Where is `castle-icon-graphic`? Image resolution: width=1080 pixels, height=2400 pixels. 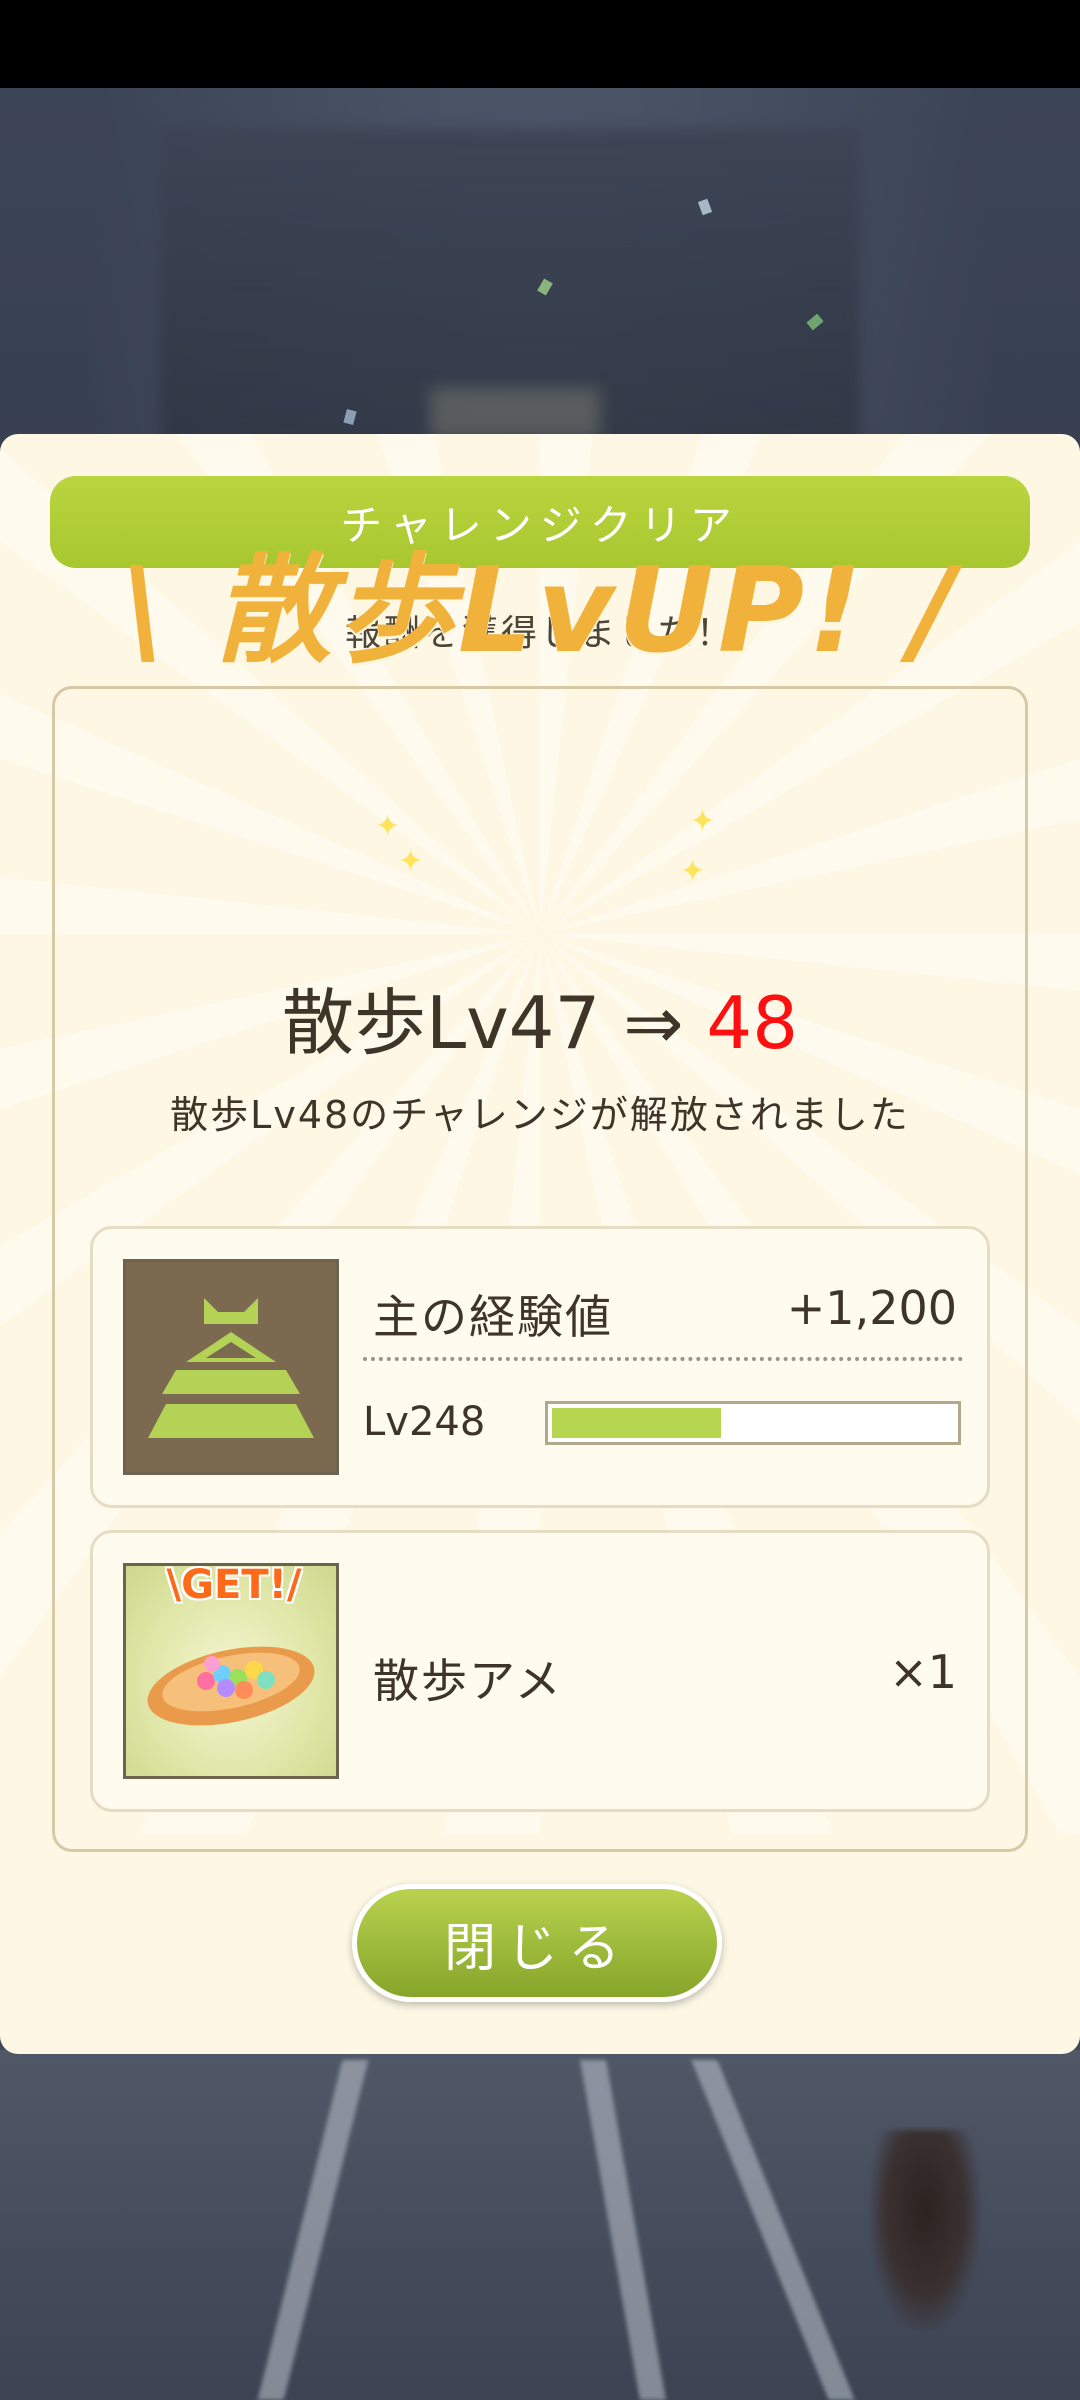 castle-icon-graphic is located at coordinates (231, 1368).